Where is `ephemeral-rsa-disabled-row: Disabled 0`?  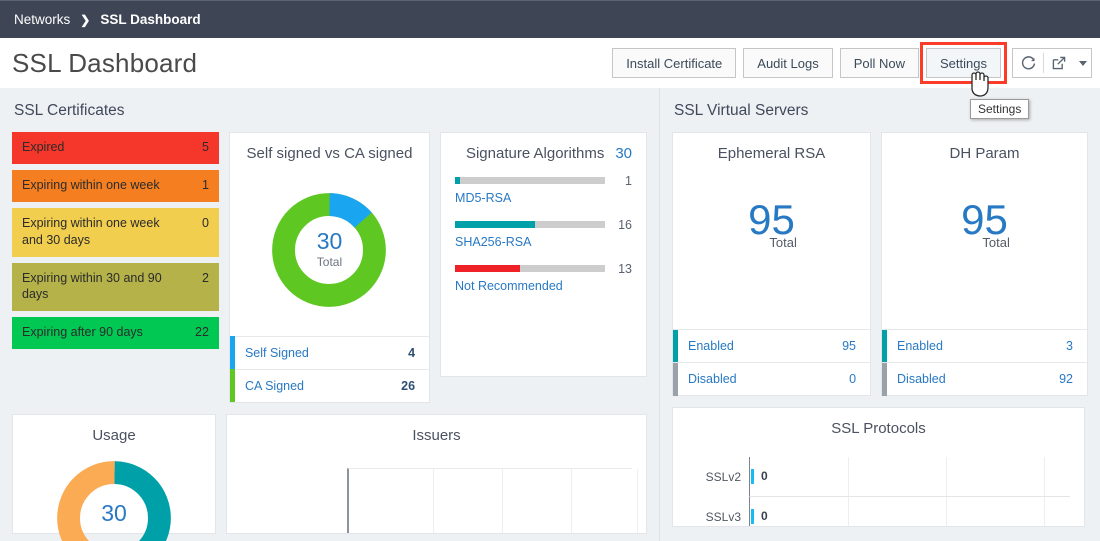 ephemeral-rsa-disabled-row: Disabled 0 is located at coordinates (772, 379).